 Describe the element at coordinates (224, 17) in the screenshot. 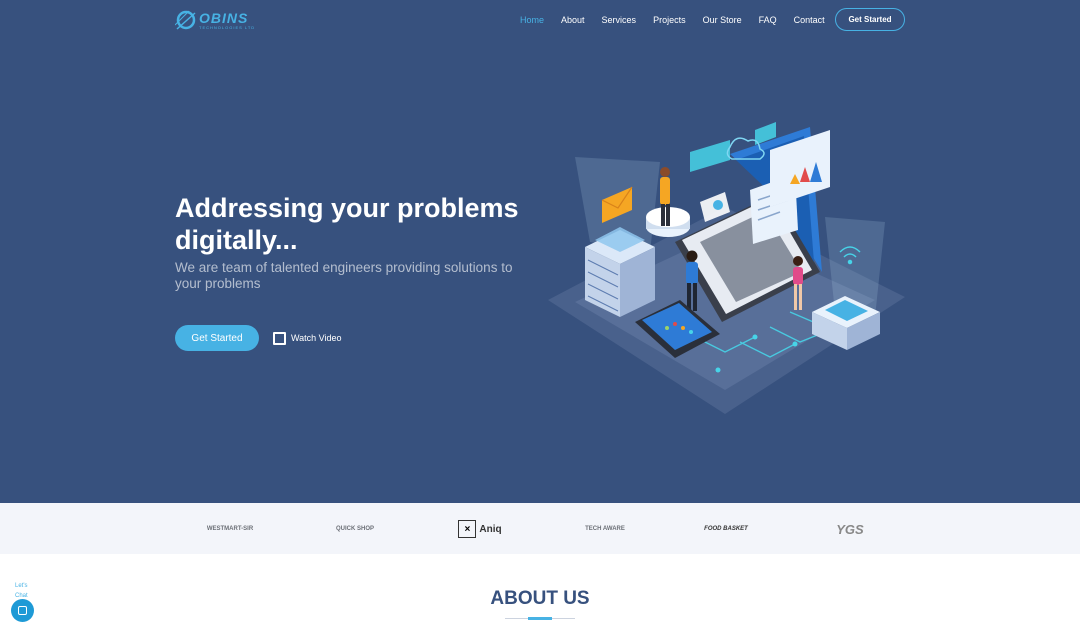

I see `brand-name: OBINS` at that location.